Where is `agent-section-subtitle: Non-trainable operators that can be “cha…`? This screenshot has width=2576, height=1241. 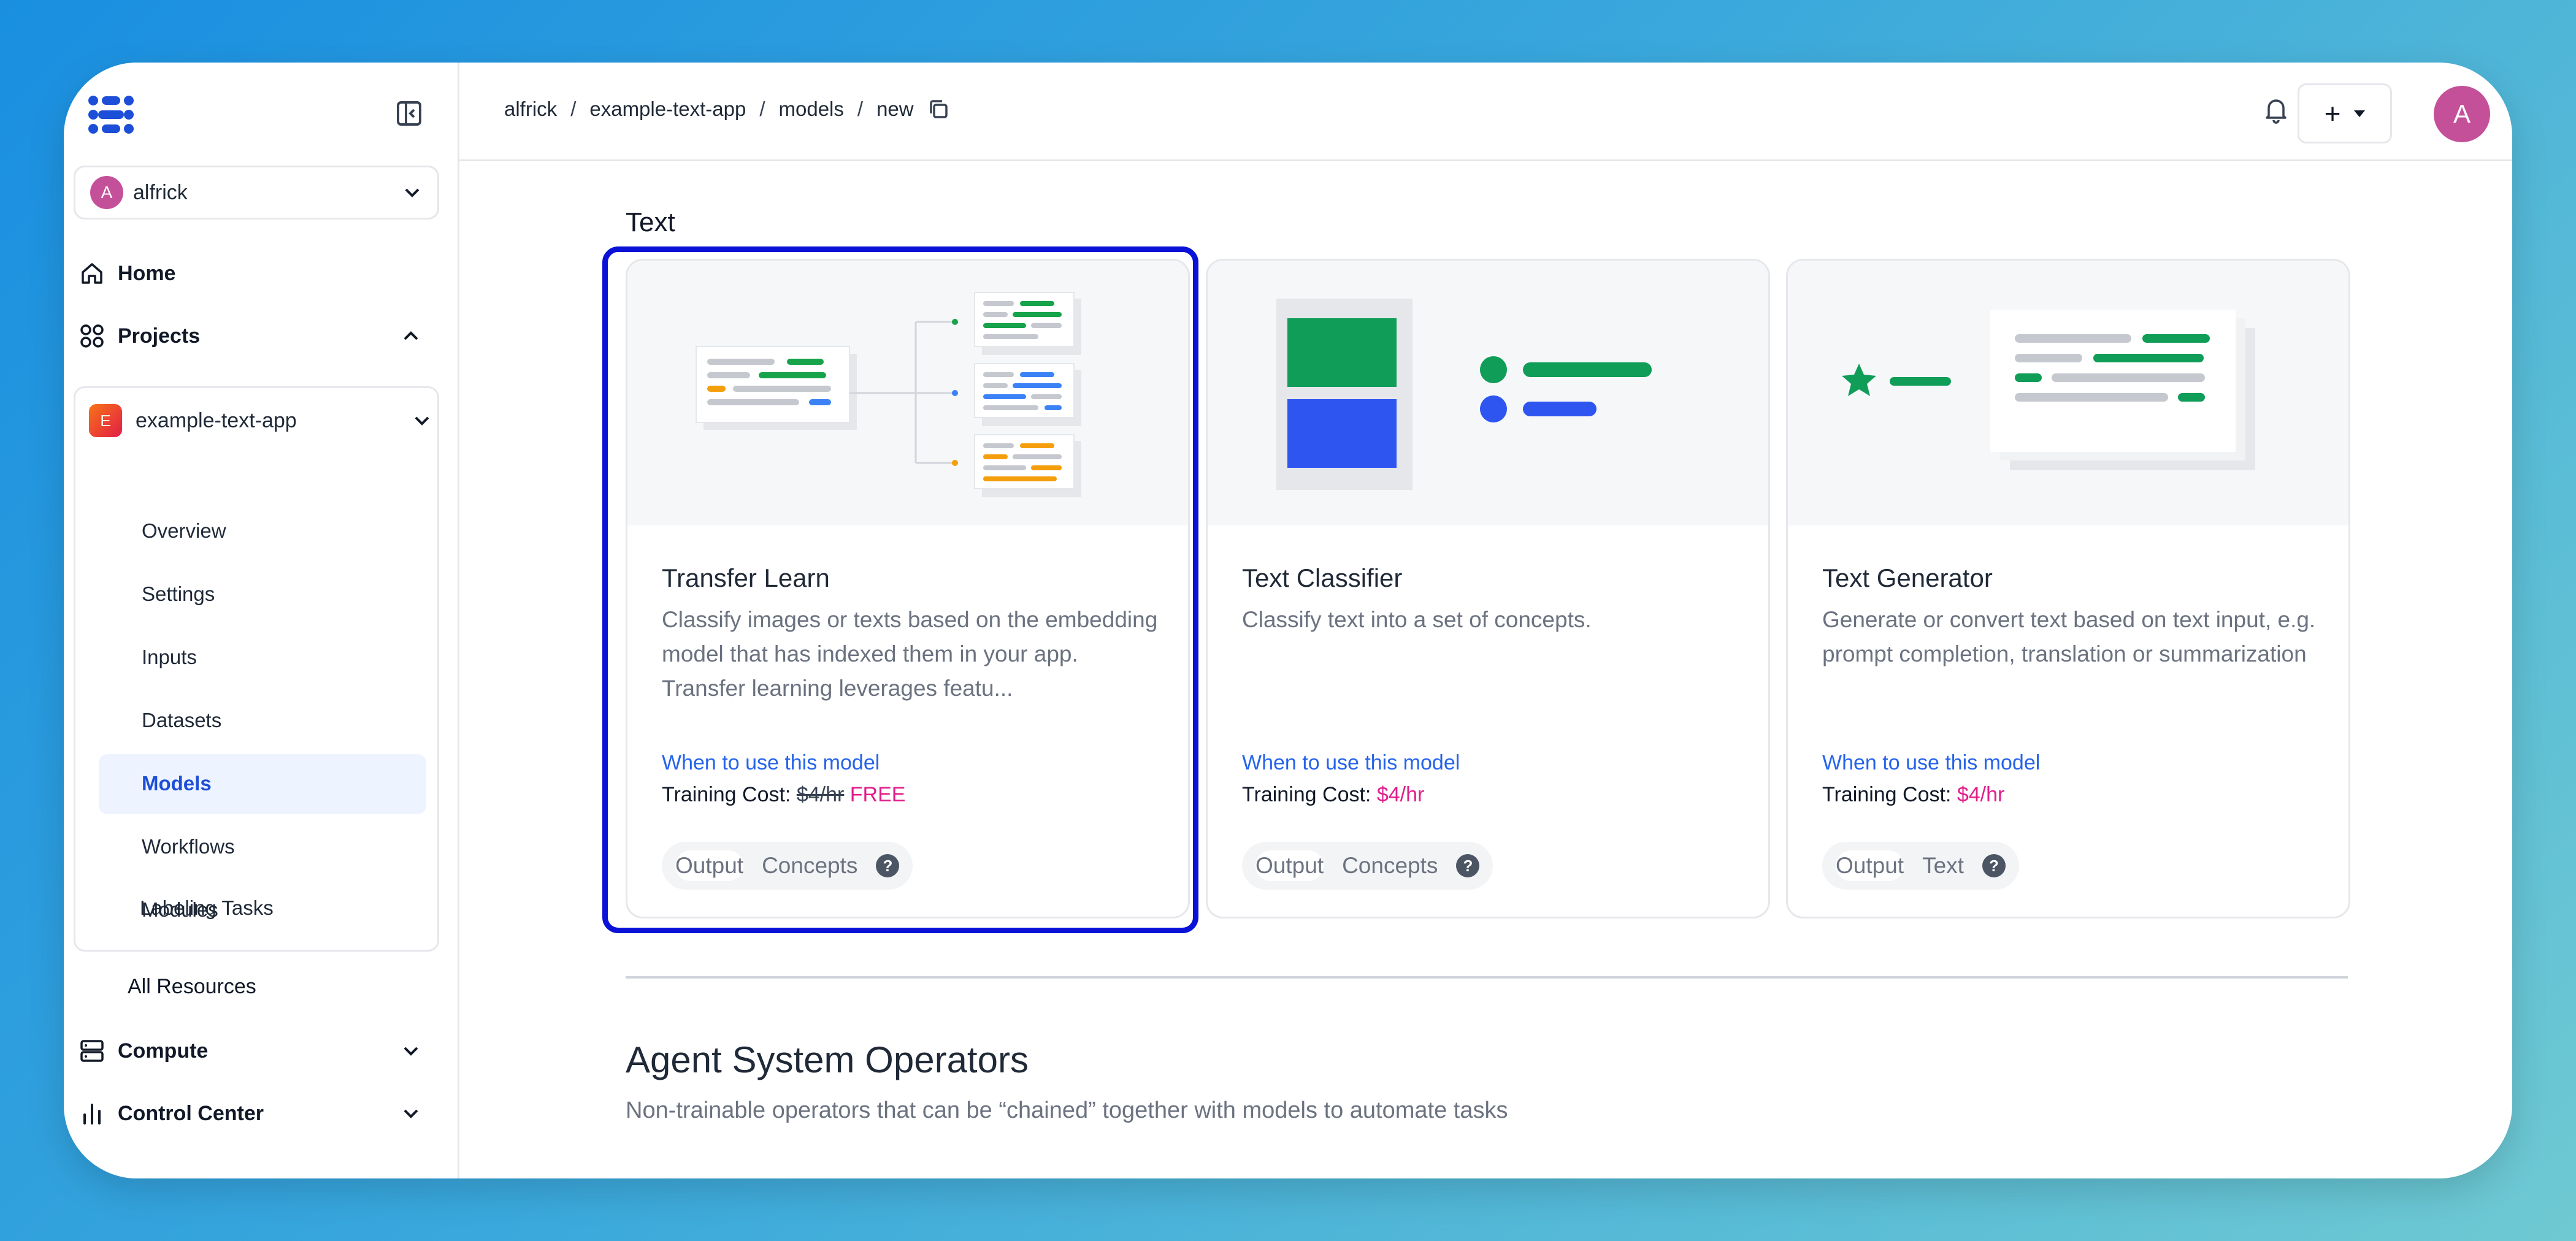 agent-section-subtitle: Non-trainable operators that can be “cha… is located at coordinates (1067, 1110).